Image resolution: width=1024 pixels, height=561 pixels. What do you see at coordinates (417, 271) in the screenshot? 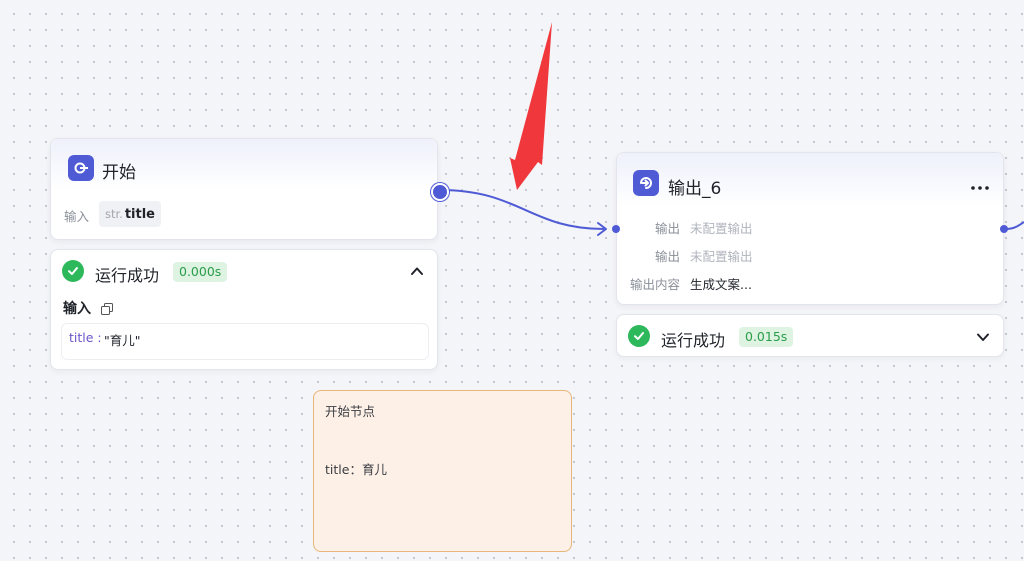
I see `chevron-up-icon` at bounding box center [417, 271].